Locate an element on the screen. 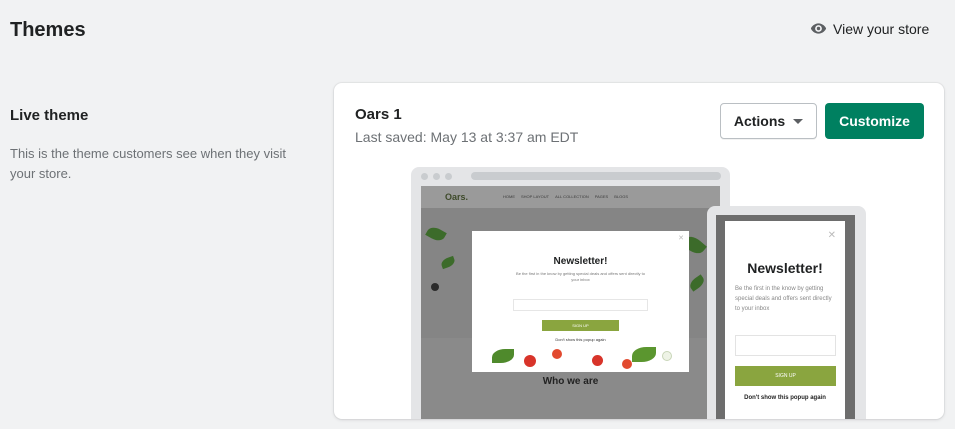  site-nav-item: HOME is located at coordinates (509, 196).